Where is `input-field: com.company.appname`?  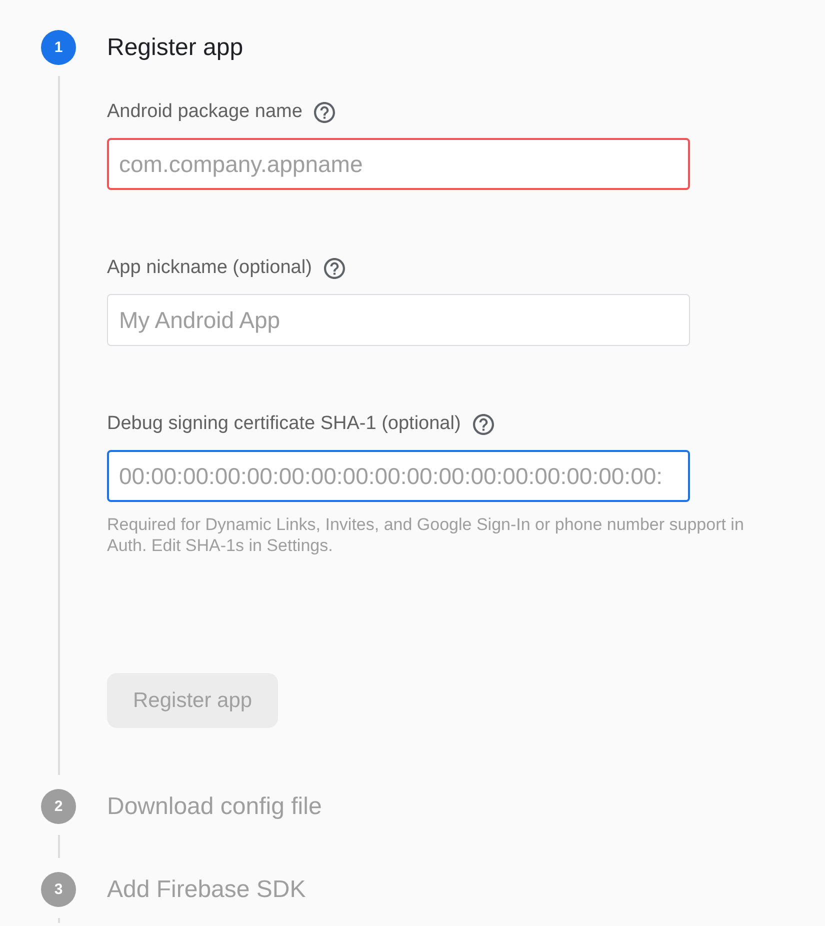 input-field: com.company.appname is located at coordinates (398, 164).